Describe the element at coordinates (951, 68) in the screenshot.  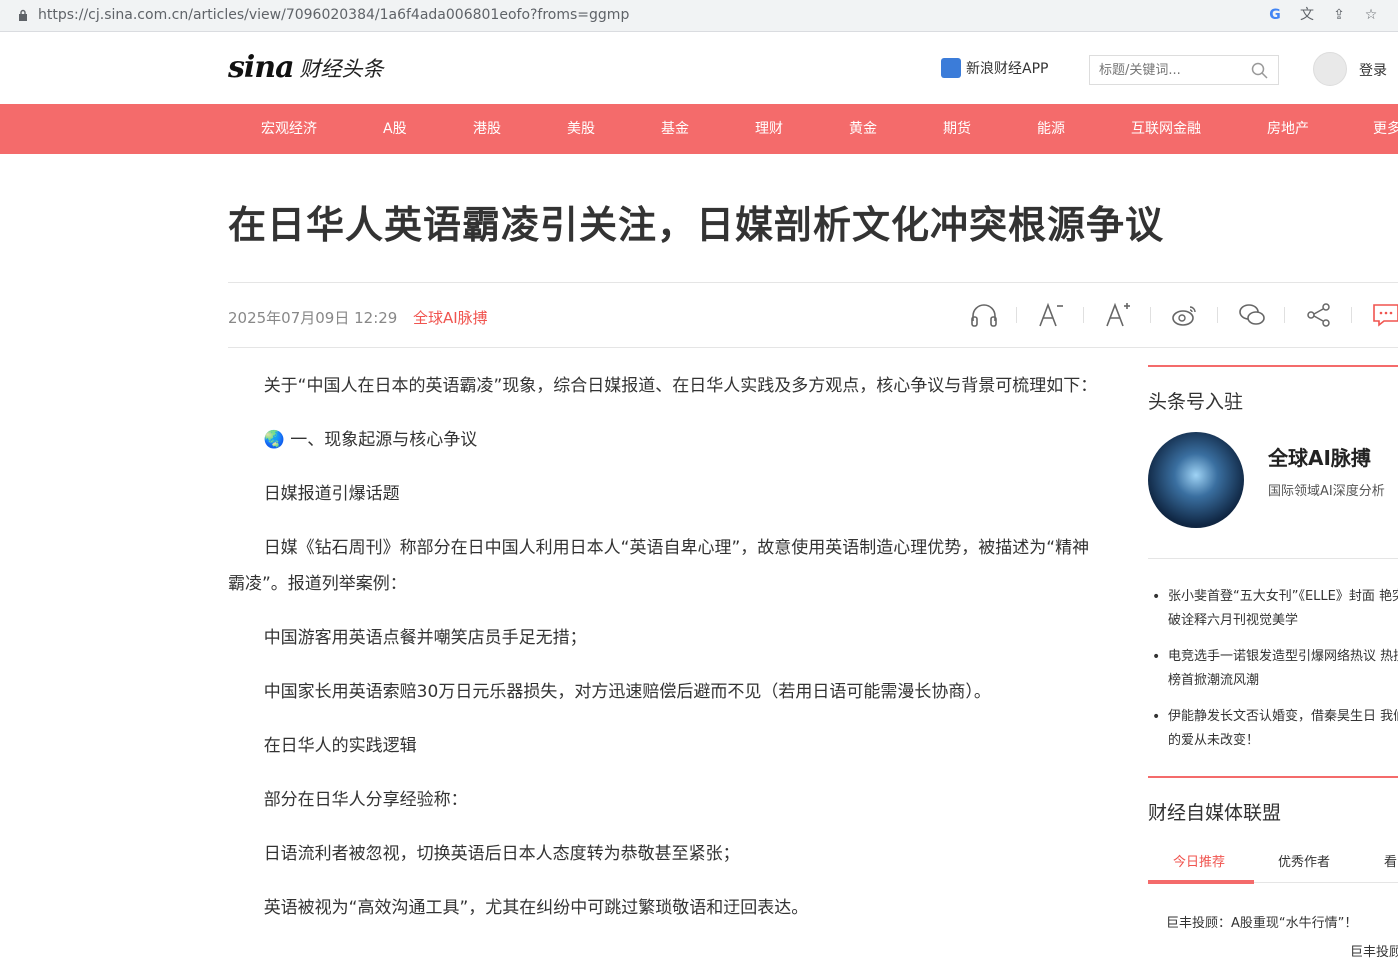
I see `app-icon` at that location.